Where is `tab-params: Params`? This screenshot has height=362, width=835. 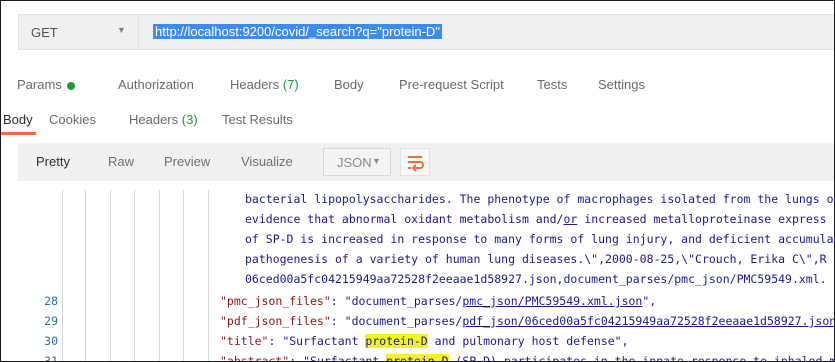
tab-params: Params is located at coordinates (46, 84).